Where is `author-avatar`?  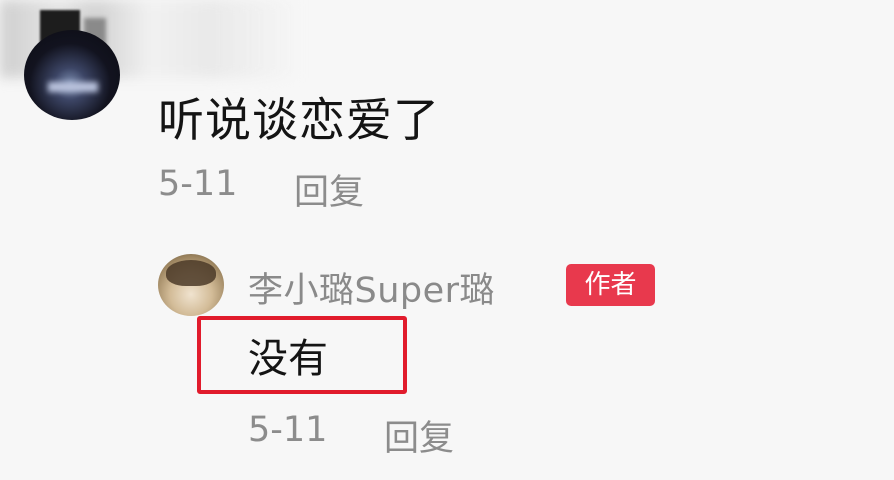 author-avatar is located at coordinates (191, 285).